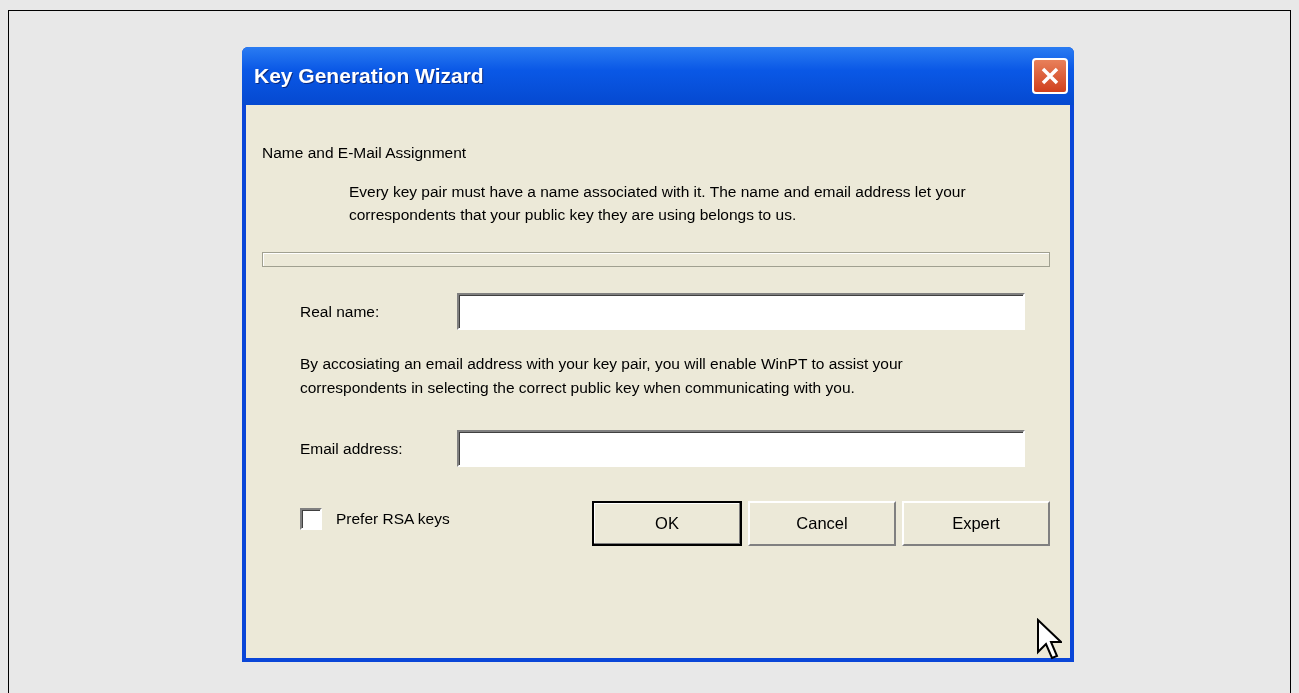 Image resolution: width=1299 pixels, height=693 pixels. Describe the element at coordinates (1049, 640) in the screenshot. I see `mouse-pointer-icon` at that location.